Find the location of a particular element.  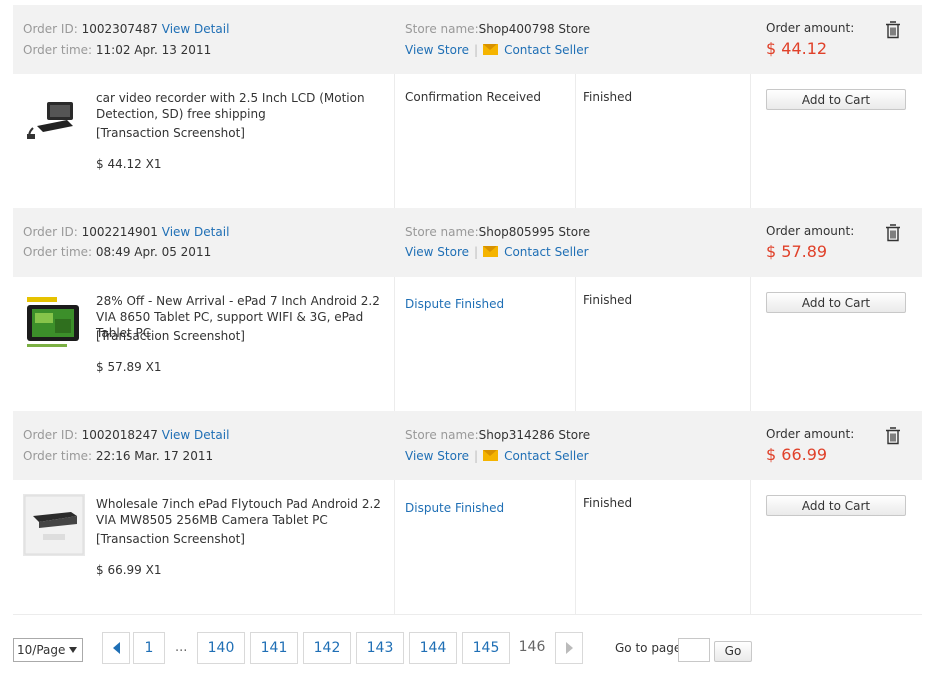

order-status: Confirmation Received is located at coordinates (473, 97).